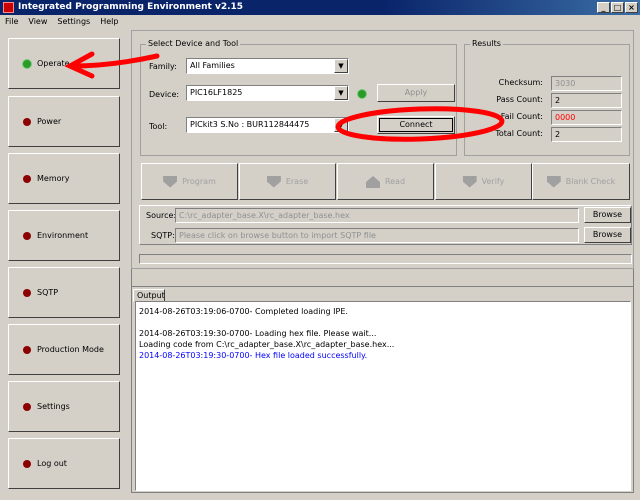 The height and width of the screenshot is (500, 640). Describe the element at coordinates (112, 65) in the screenshot. I see `red-arrow-annotation` at that location.